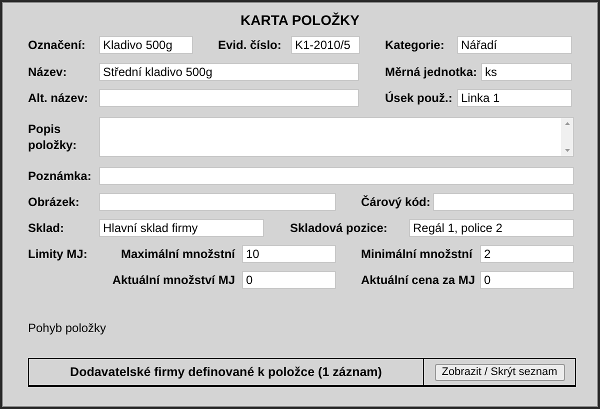 The height and width of the screenshot is (409, 600). Describe the element at coordinates (499, 372) in the screenshot. I see `toggle-list-button: Zobrazit / Skrýt seznam` at that location.